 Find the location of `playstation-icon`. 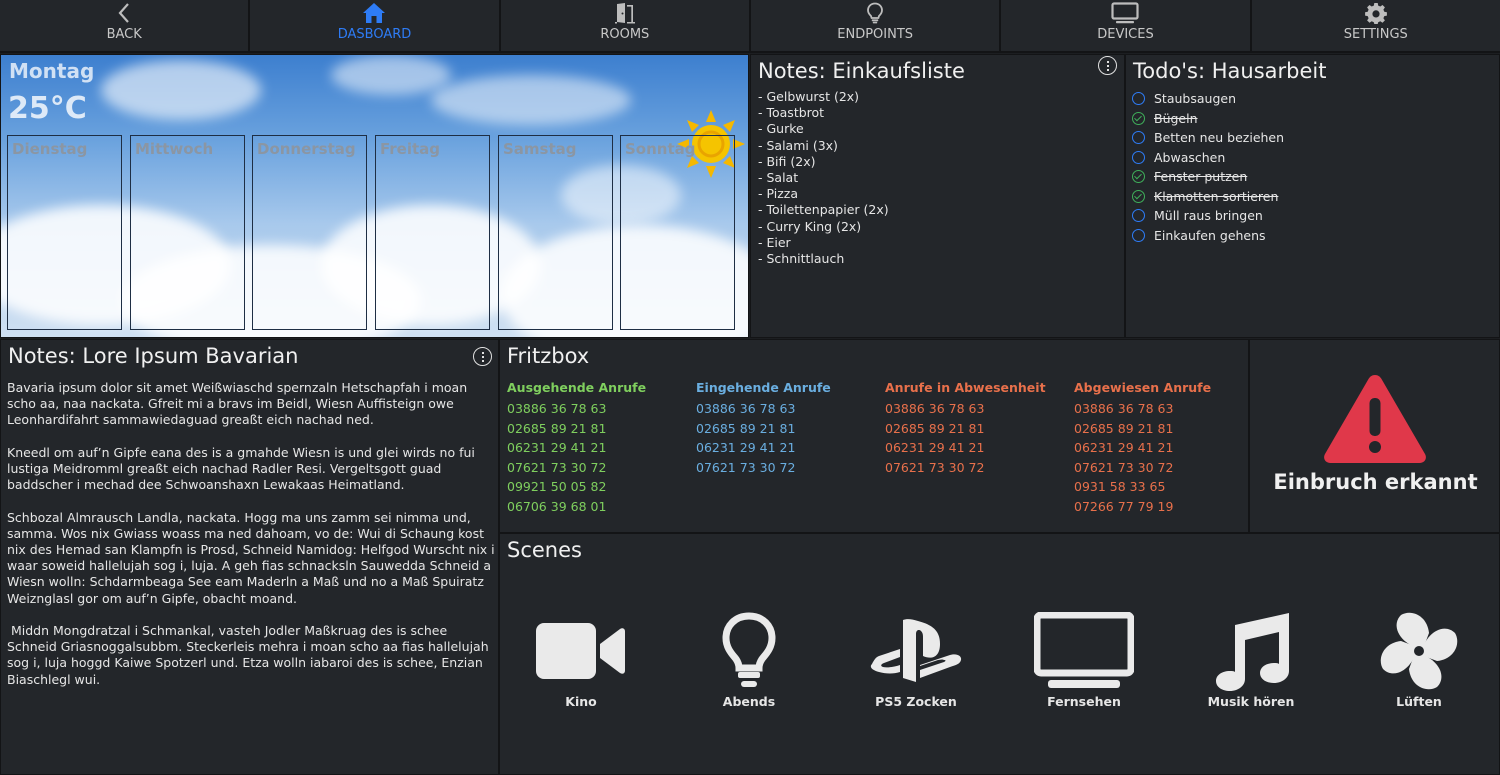

playstation-icon is located at coordinates (916, 650).